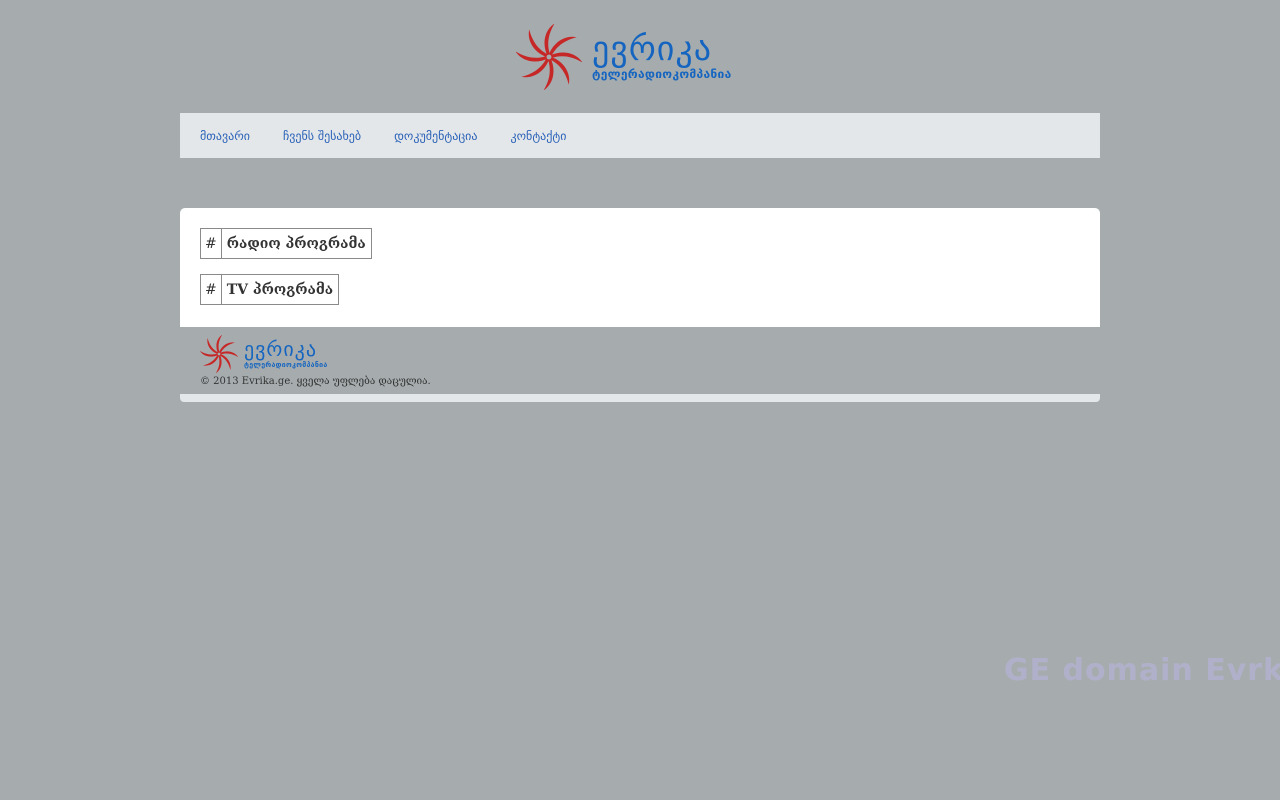 The width and height of the screenshot is (1280, 800). I want to click on radio-program-table: # რადიო პროგრამა, so click(286, 243).